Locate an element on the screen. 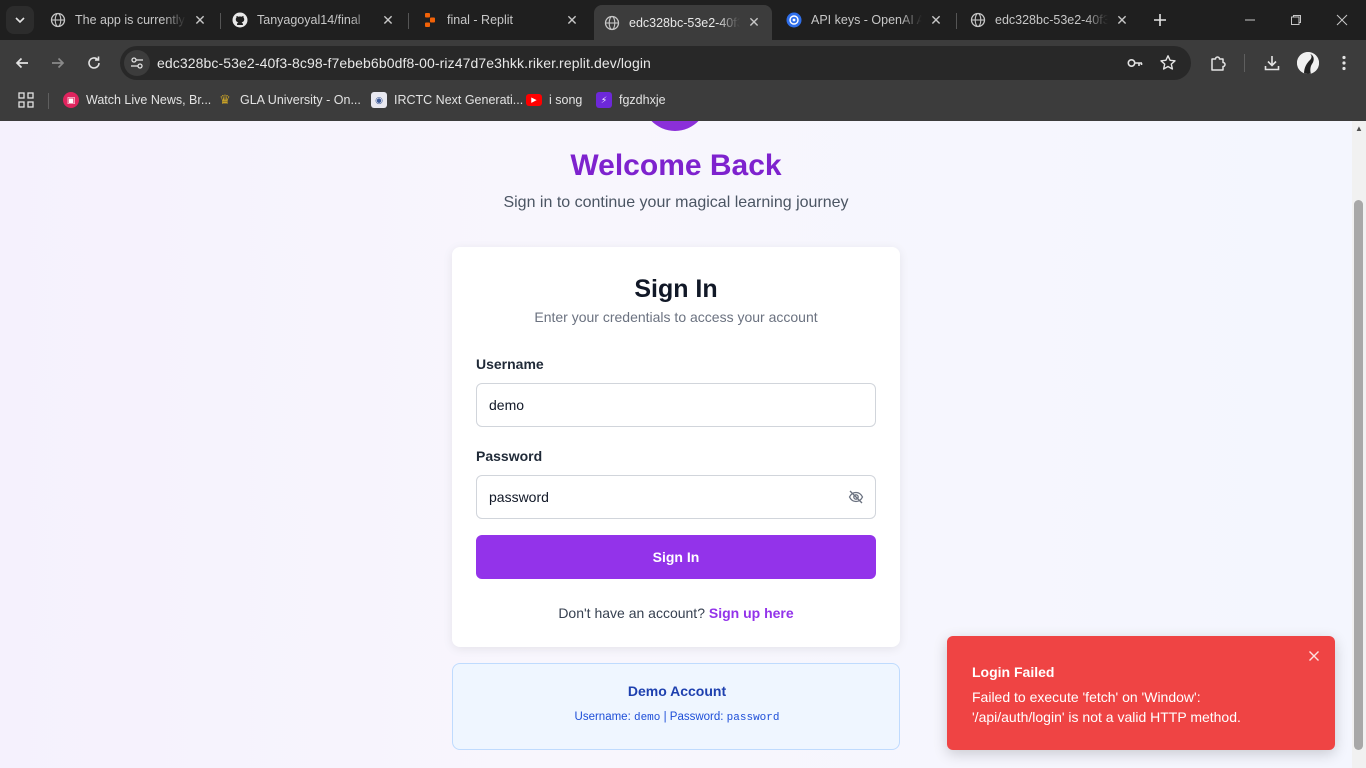 Image resolution: width=1366 pixels, height=768 pixels. plus-icon is located at coordinates (1160, 20).